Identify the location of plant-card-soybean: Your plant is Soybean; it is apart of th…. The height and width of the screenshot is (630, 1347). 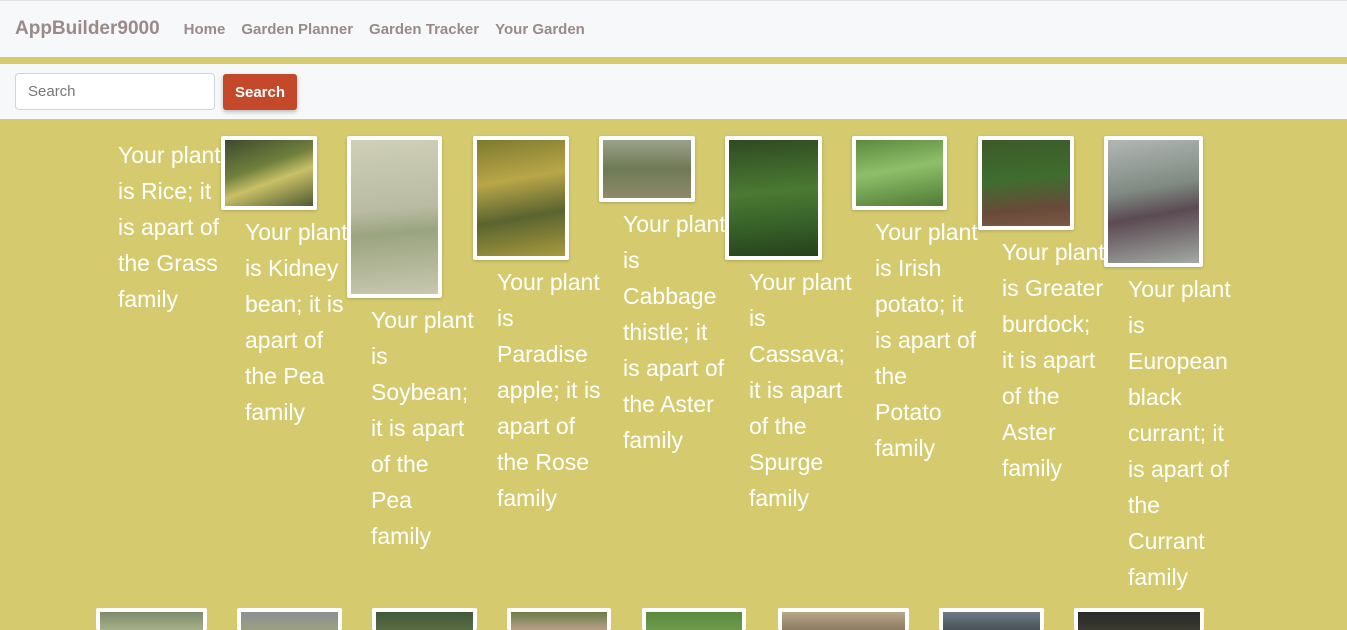
(410, 345).